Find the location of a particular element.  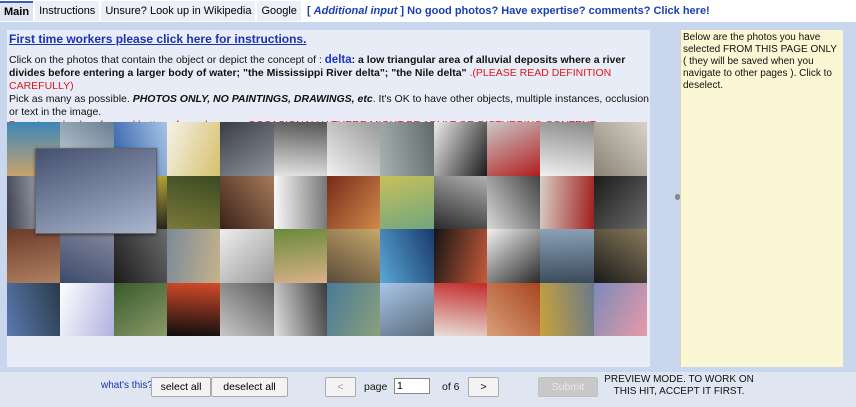

next-page-button: > is located at coordinates (483, 387).